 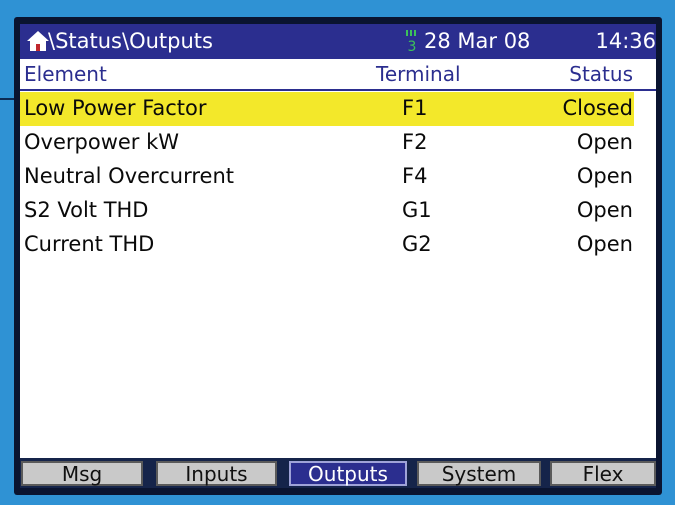 What do you see at coordinates (130, 41) in the screenshot?
I see `breadcrumb: \Status\Outputs` at bounding box center [130, 41].